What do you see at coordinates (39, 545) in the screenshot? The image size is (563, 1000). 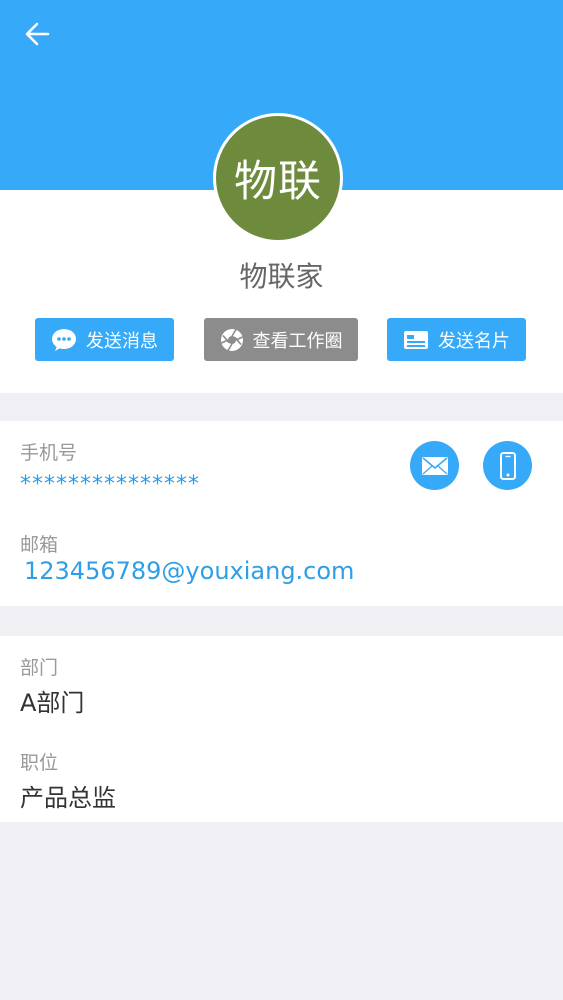 I see `email-label: 邮箱` at bounding box center [39, 545].